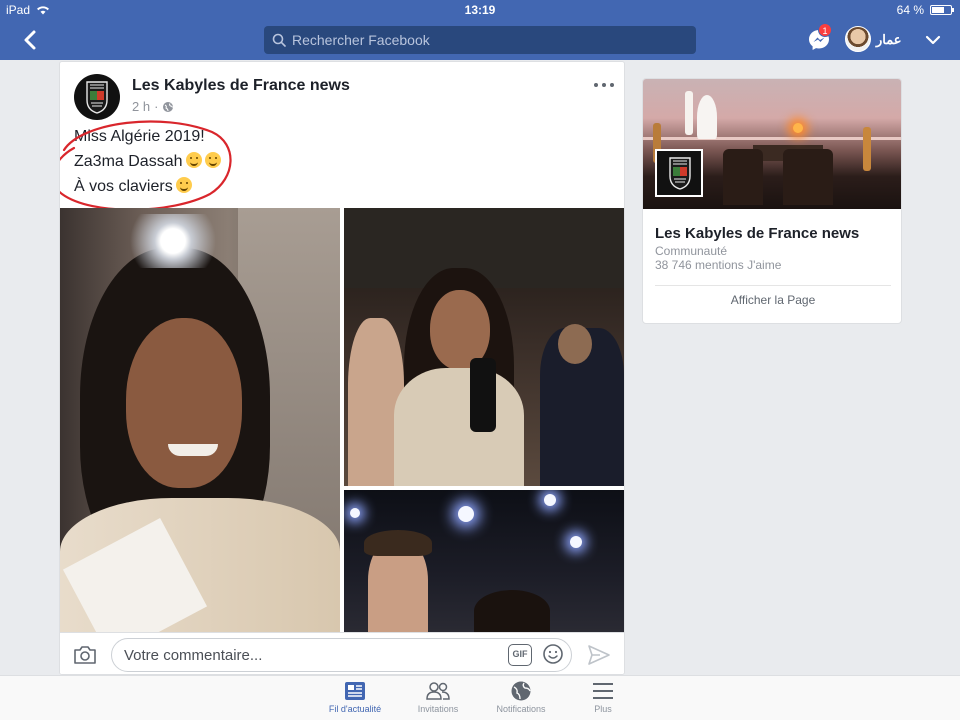  I want to click on tab-label: Notifications, so click(521, 709).